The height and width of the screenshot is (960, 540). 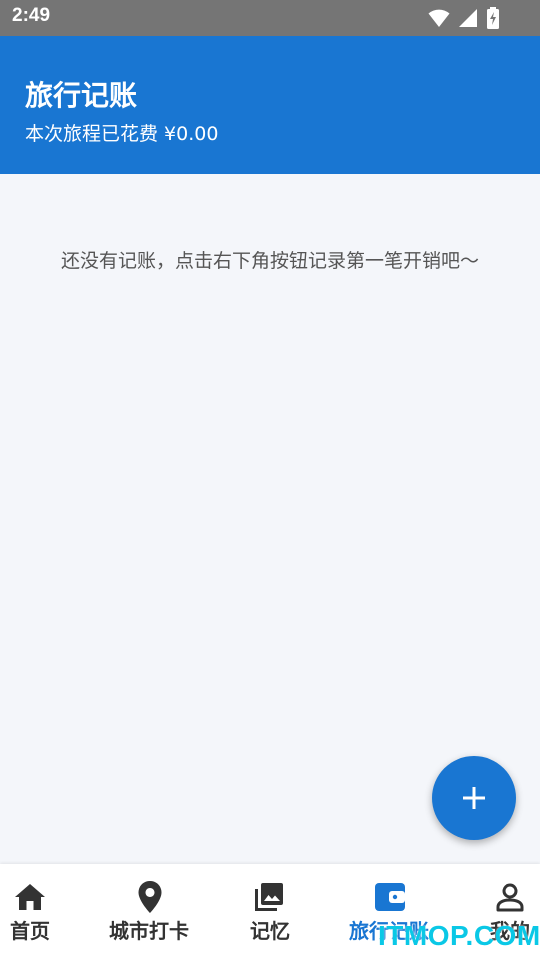 What do you see at coordinates (122, 134) in the screenshot?
I see `trip-total-spent: 本次旅程已花费 ¥0.00` at bounding box center [122, 134].